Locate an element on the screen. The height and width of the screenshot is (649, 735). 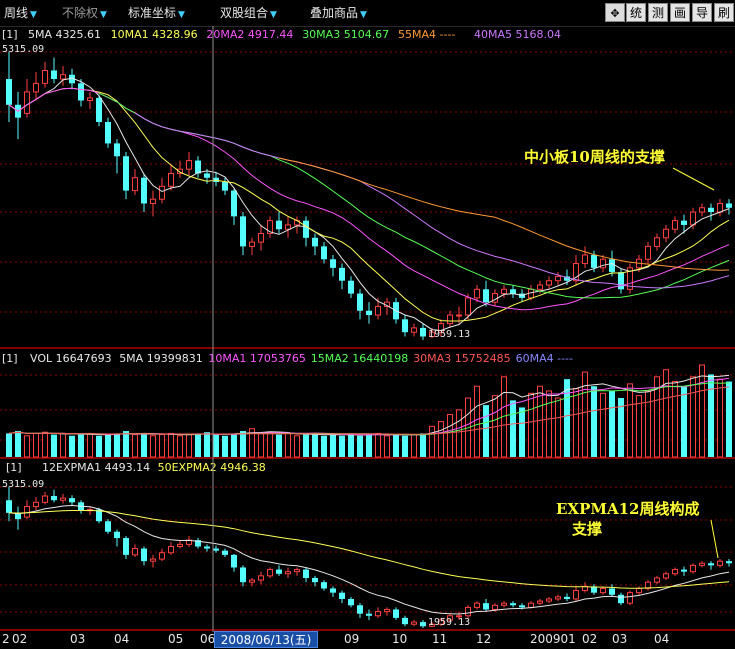
export-button: 导 is located at coordinates (702, 12).